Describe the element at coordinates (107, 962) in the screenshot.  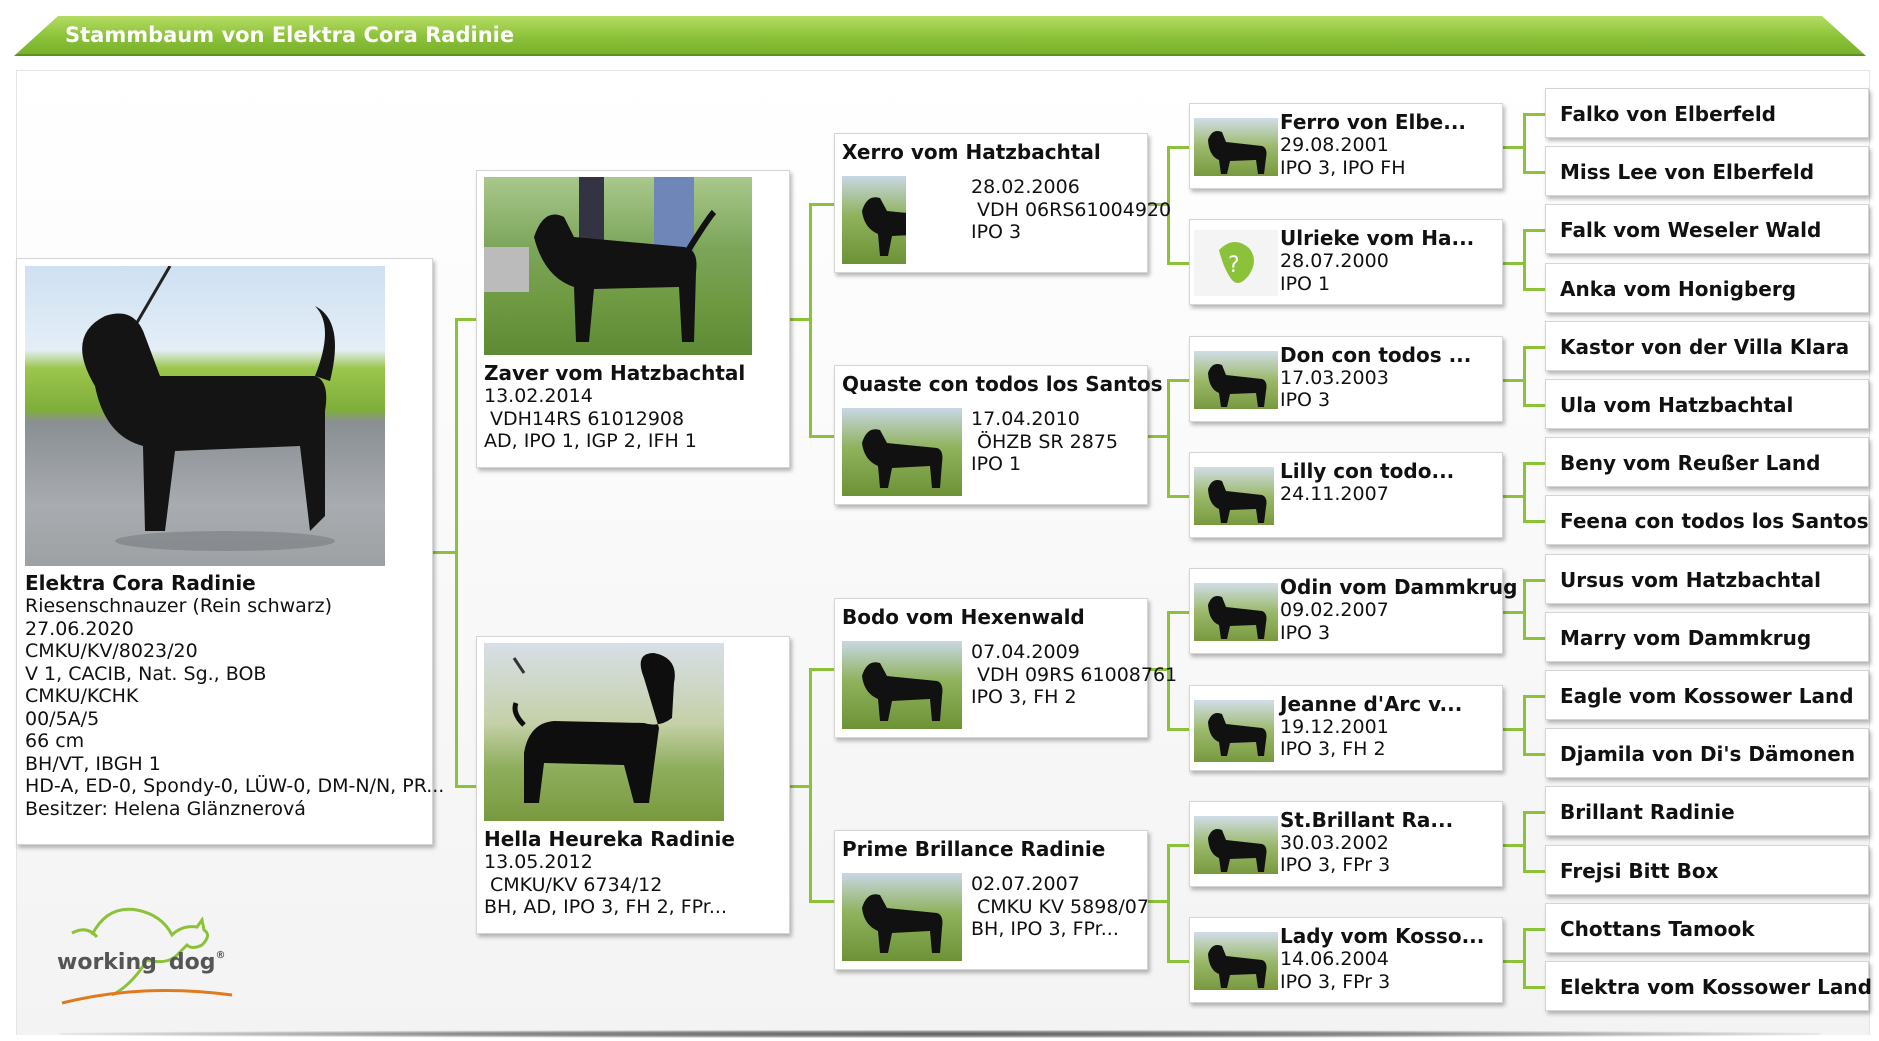
I see `logo-word-working: working` at that location.